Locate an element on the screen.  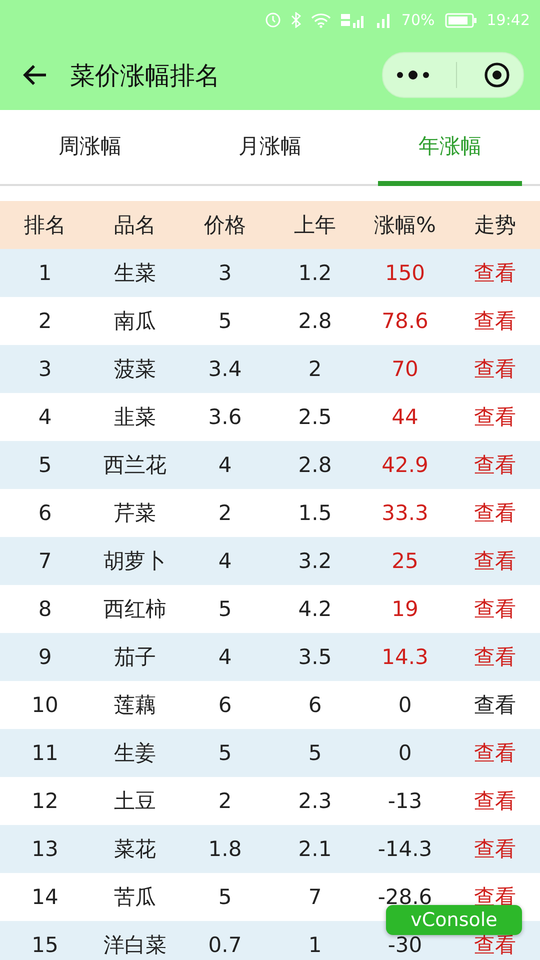
table-cell: 1.8 is located at coordinates (225, 849).